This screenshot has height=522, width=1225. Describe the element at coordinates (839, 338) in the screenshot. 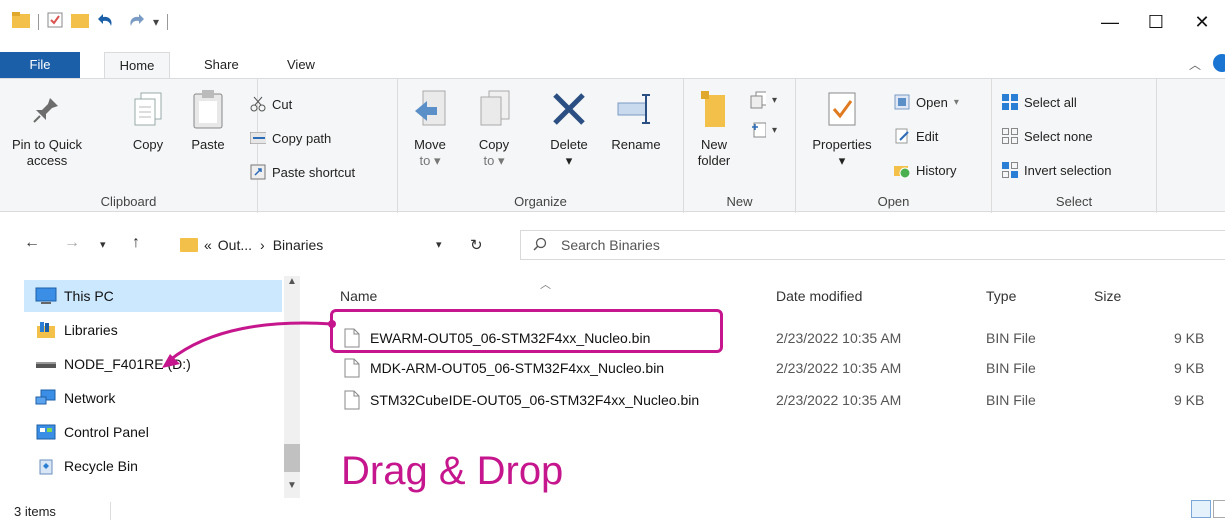

I see `file-date: 2/23/2022 10:35 AM` at that location.